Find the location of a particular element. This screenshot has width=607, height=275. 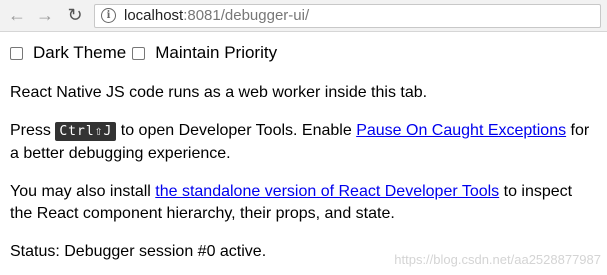

address-bar: i localhost:8081/debugger-ui/ is located at coordinates (347, 15).